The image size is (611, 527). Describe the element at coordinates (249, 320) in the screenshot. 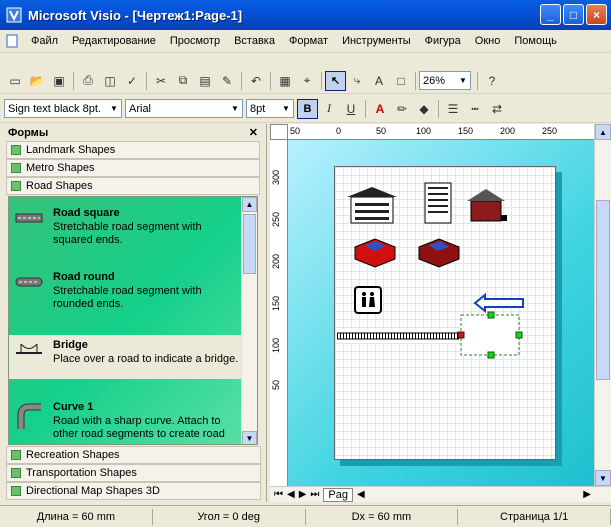

I see `shapes-scrollbar: ▲ ▼` at that location.